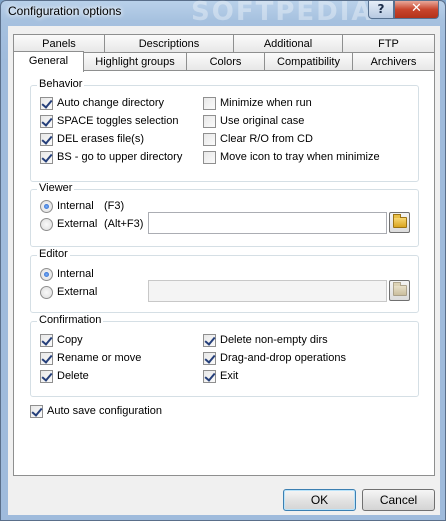 The height and width of the screenshot is (521, 446). I want to click on editor-external-path-input, so click(267, 291).